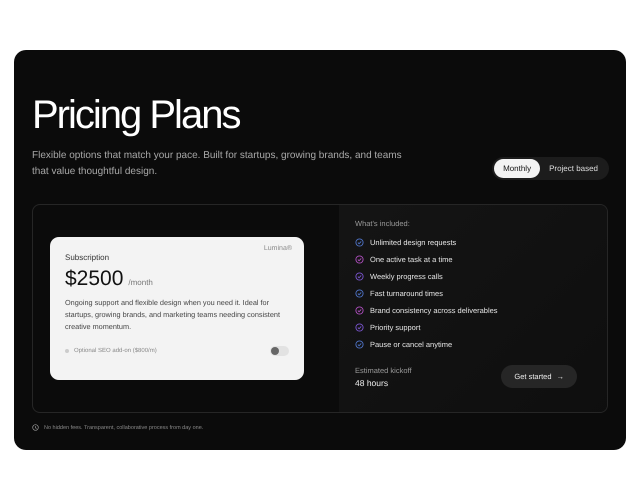 The height and width of the screenshot is (480, 640). What do you see at coordinates (94, 279) in the screenshot?
I see `price: $2500` at bounding box center [94, 279].